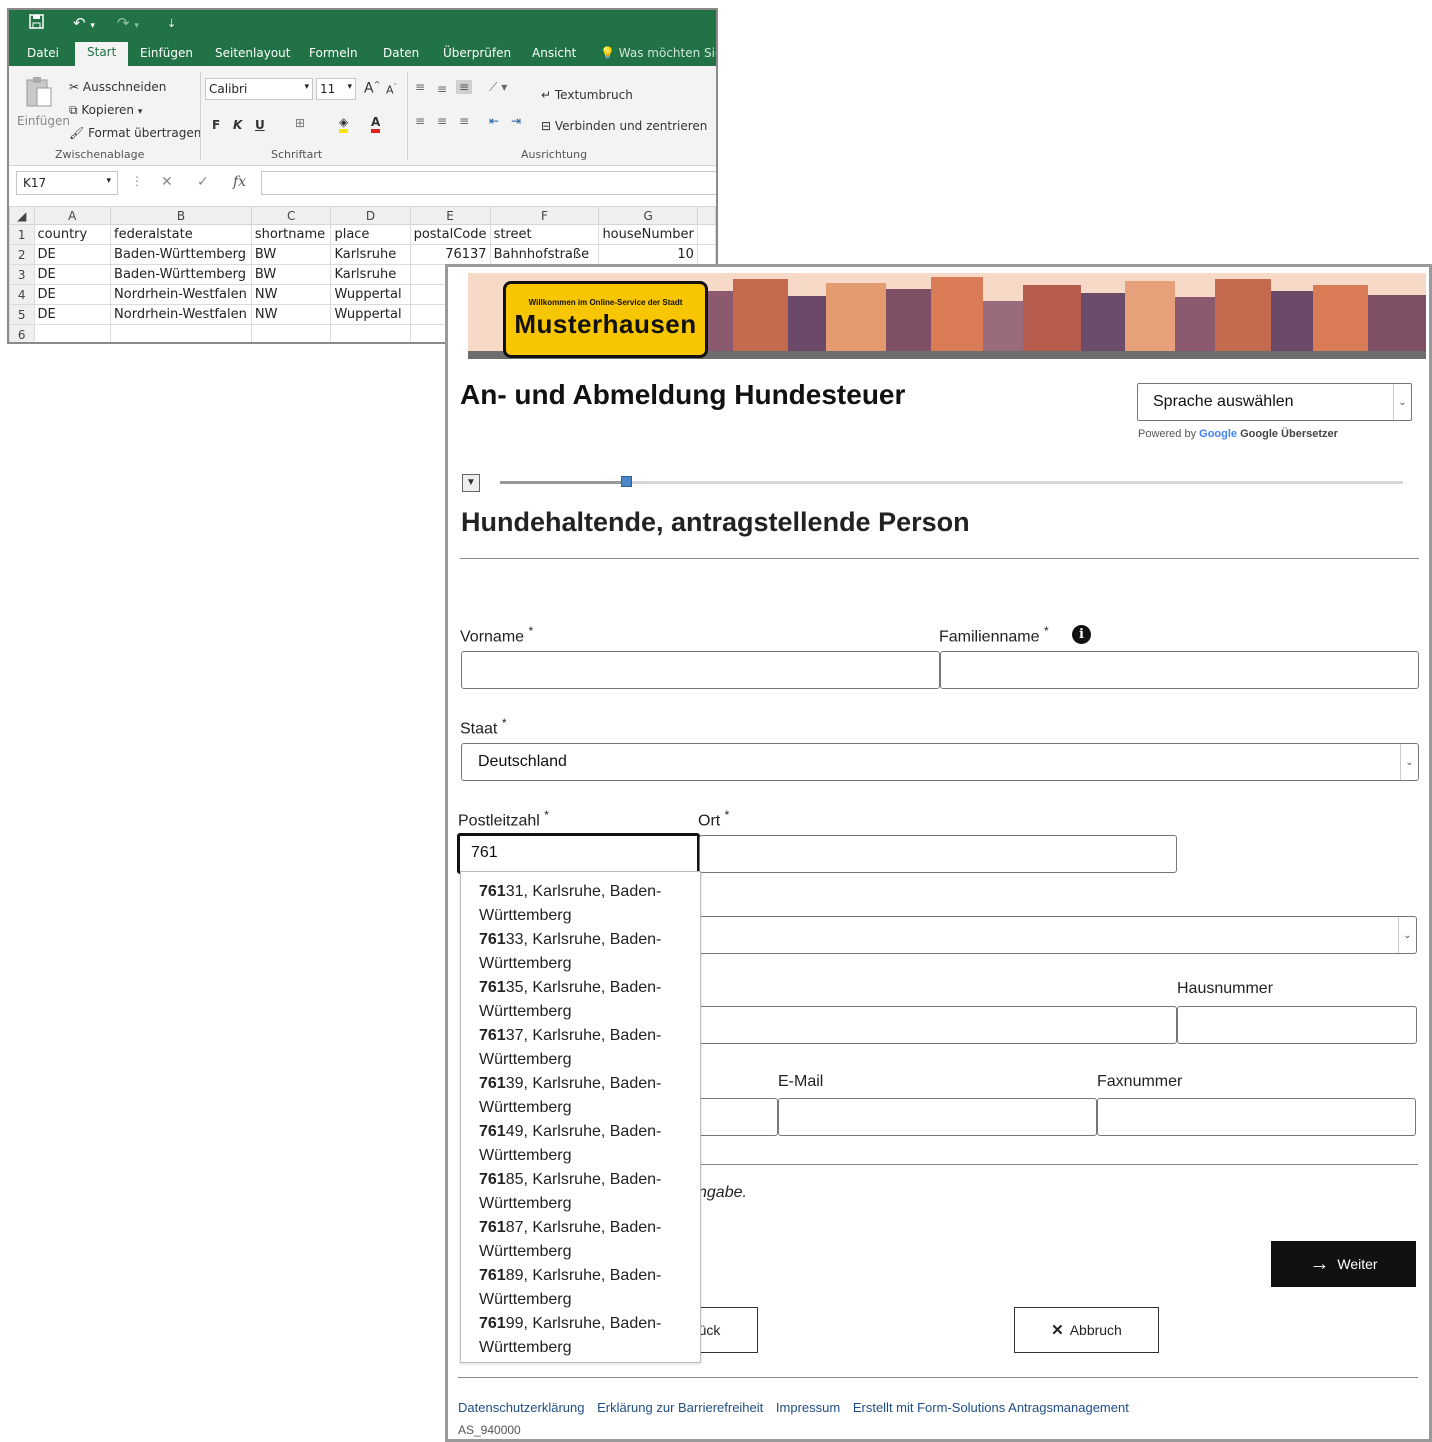  I want to click on decrease-indent-icon: ⇤, so click(494, 121).